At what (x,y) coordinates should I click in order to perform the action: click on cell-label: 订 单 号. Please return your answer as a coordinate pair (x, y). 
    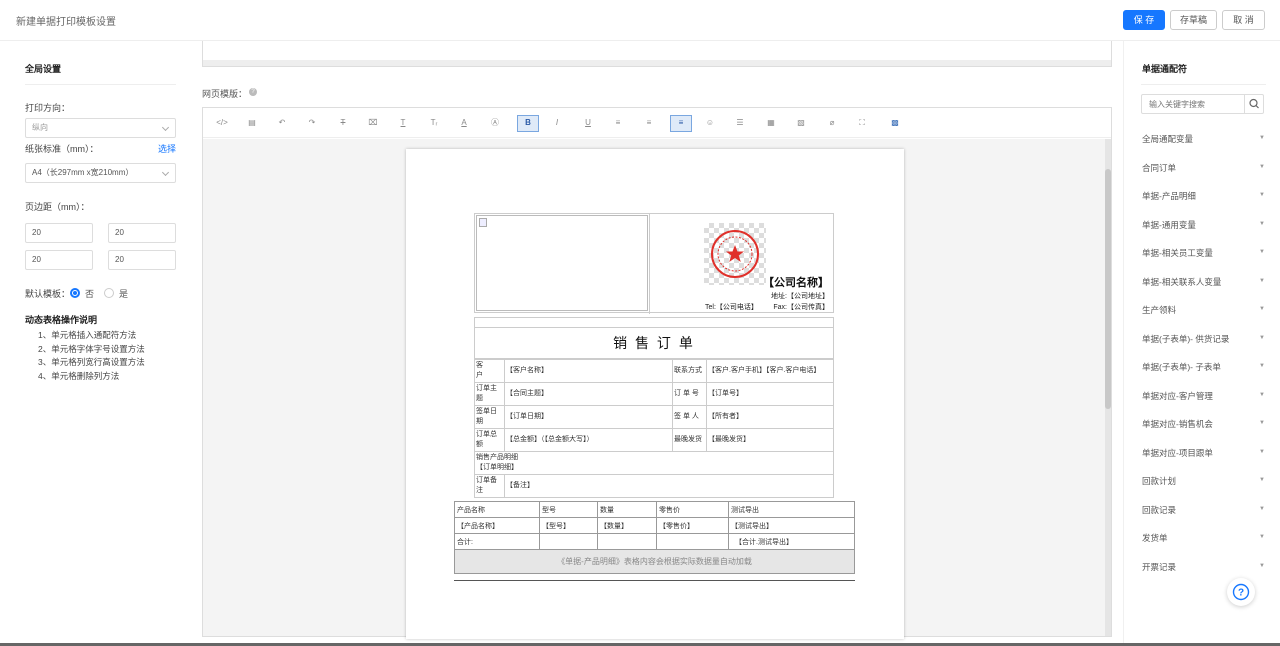
    Looking at the image, I should click on (689, 394).